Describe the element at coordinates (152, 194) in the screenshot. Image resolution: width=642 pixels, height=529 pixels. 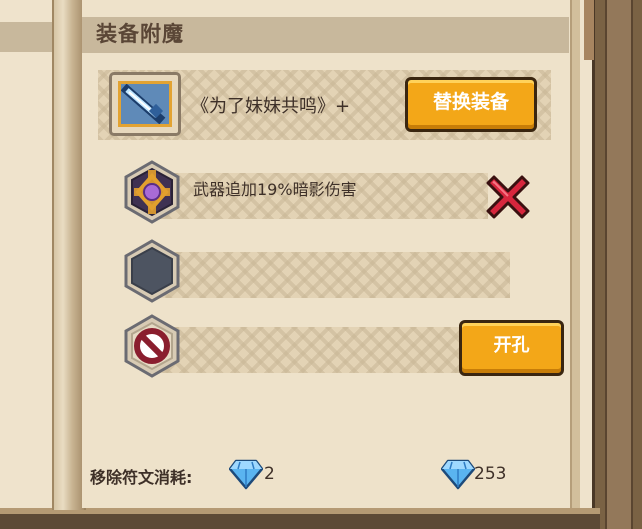
I see `shadow-rune-icon` at that location.